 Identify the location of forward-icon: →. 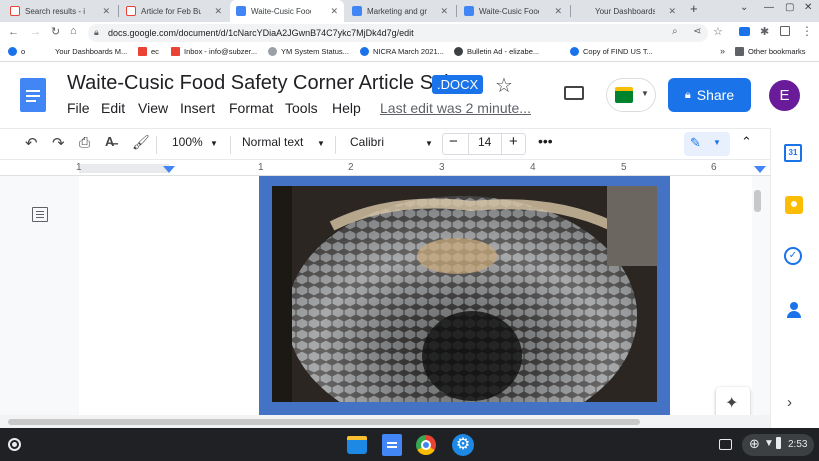
(35, 32).